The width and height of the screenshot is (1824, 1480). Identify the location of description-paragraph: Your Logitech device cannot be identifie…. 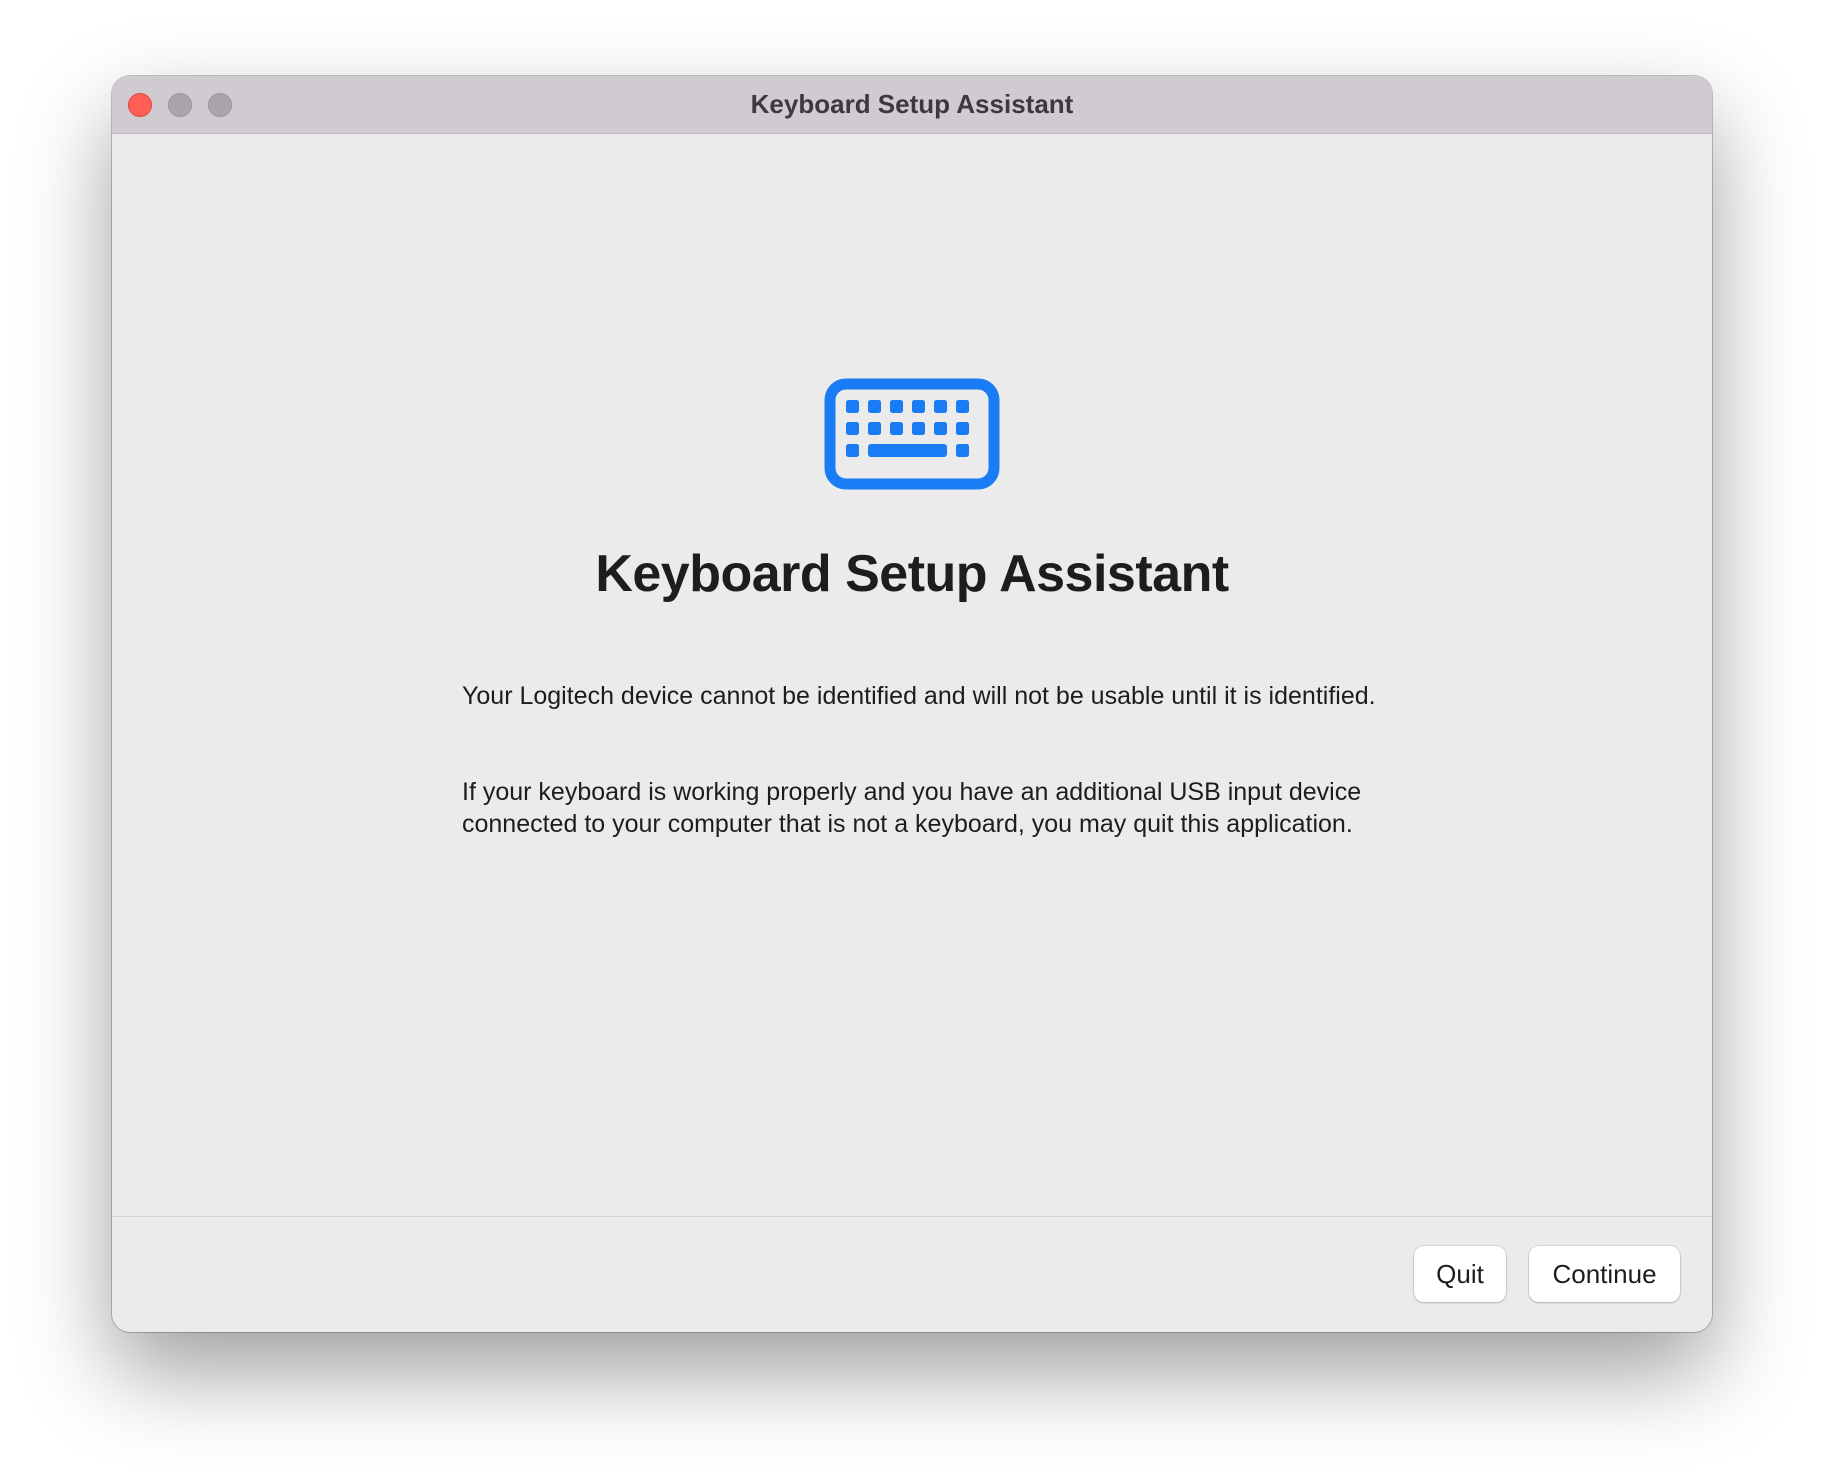
(919, 696).